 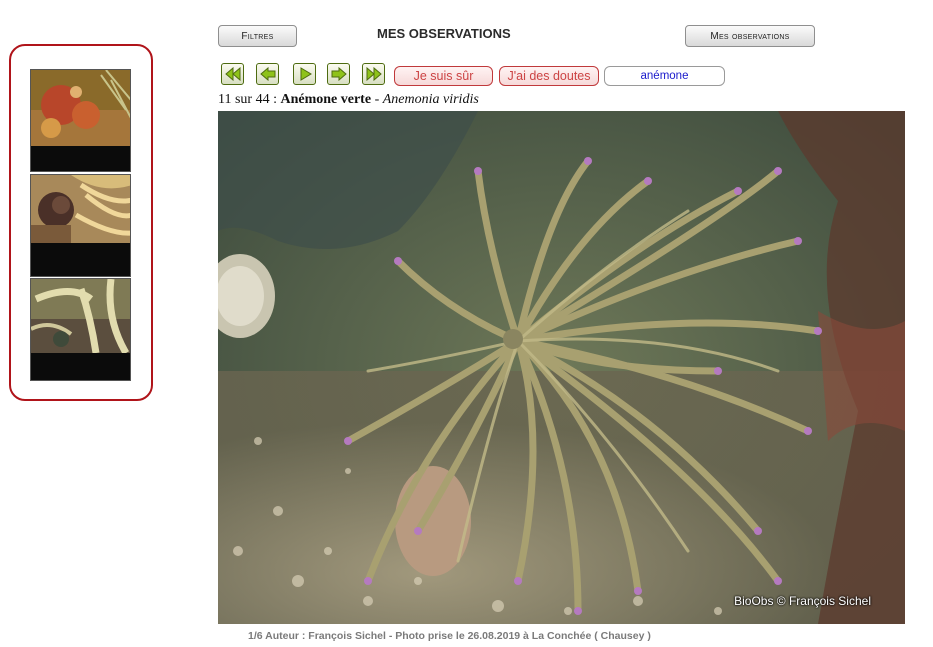 I want to click on double-arrow-right-icon, so click(x=374, y=74).